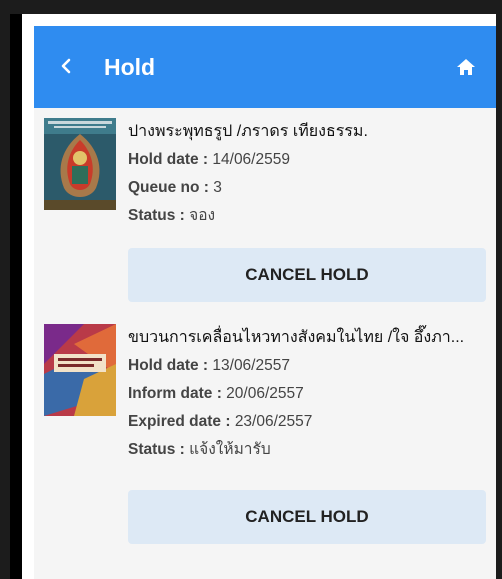  I want to click on app-bar: Hold, so click(265, 67).